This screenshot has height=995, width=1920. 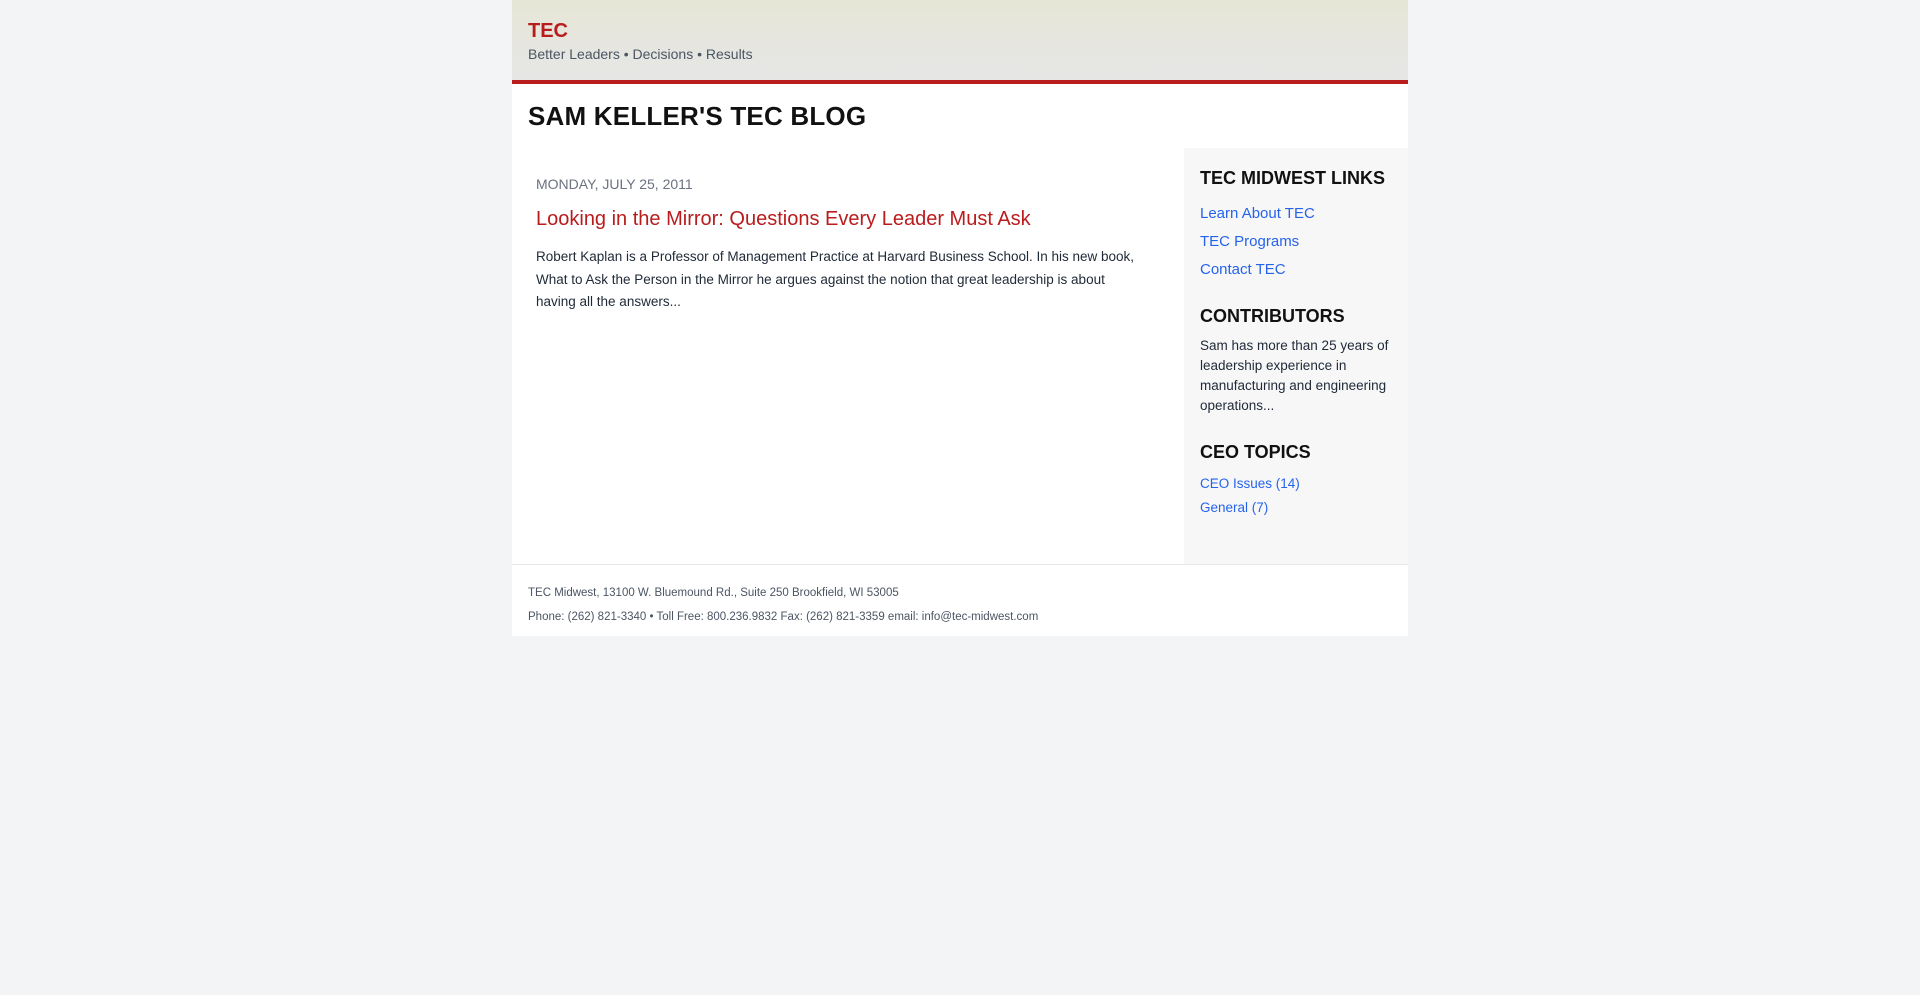 I want to click on learn-about-tec-link: Learn About TEC, so click(x=1257, y=213).